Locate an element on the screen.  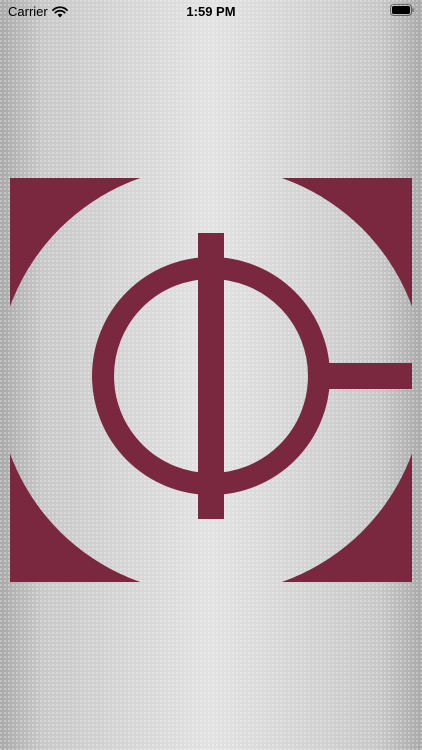
status-bar: Carrier 1:59 PM is located at coordinates (211, 12).